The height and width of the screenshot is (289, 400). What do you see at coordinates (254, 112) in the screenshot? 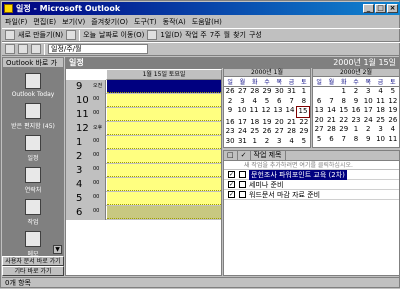
I see `day-cell: 11` at bounding box center [254, 112].